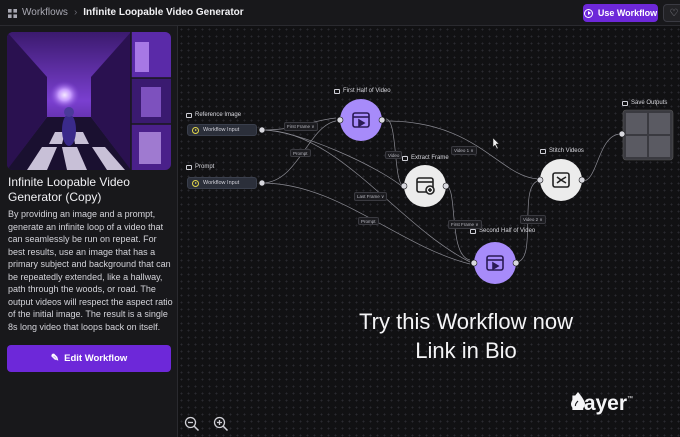 Image resolution: width=680 pixels, height=437 pixels. What do you see at coordinates (466, 321) in the screenshot?
I see `overlay-line-1: Try this Workflow now` at bounding box center [466, 321].